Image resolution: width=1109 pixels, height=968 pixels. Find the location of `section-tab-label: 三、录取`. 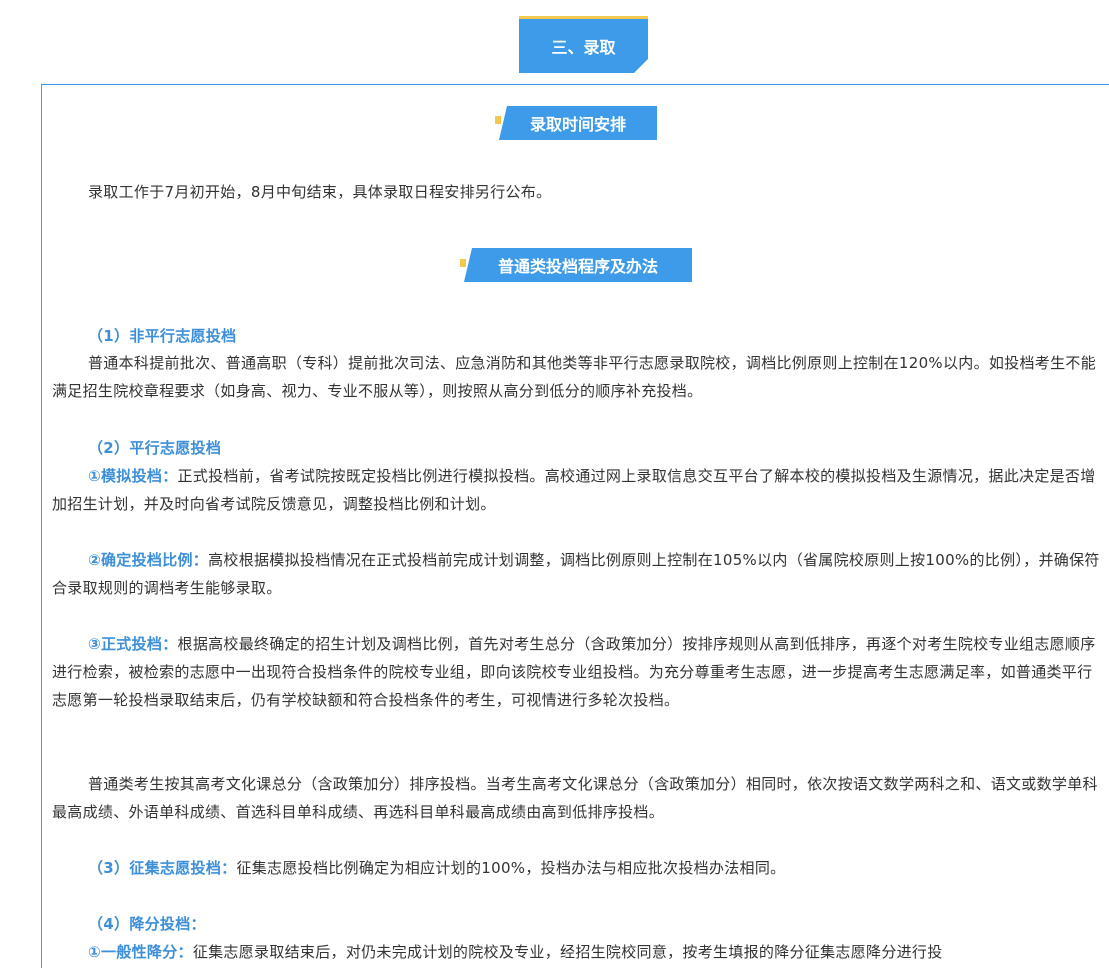

section-tab-label: 三、录取 is located at coordinates (583, 47).